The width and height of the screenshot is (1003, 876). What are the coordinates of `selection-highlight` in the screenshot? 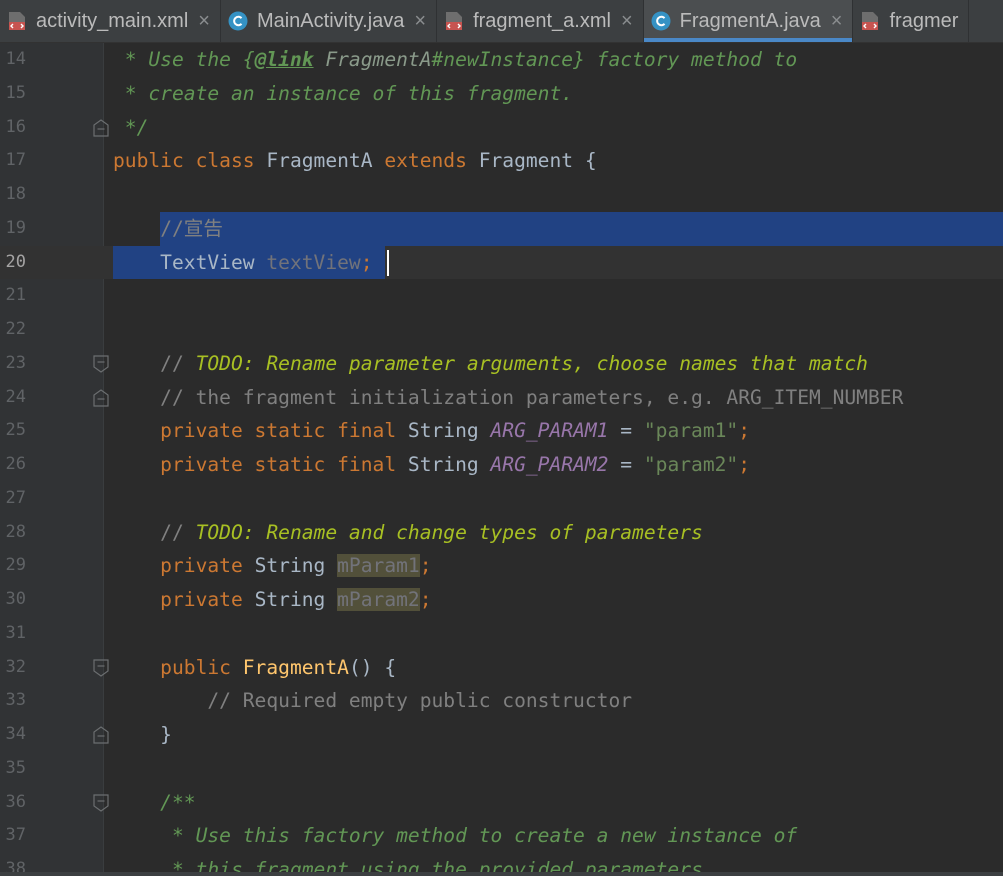 It's located at (581, 228).